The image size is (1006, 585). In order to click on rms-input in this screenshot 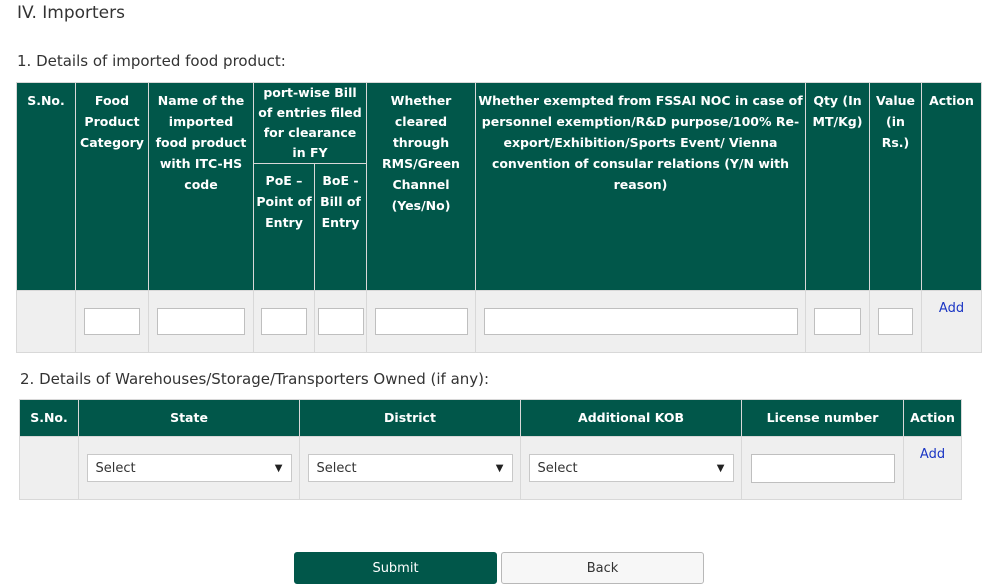, I will do `click(421, 321)`.